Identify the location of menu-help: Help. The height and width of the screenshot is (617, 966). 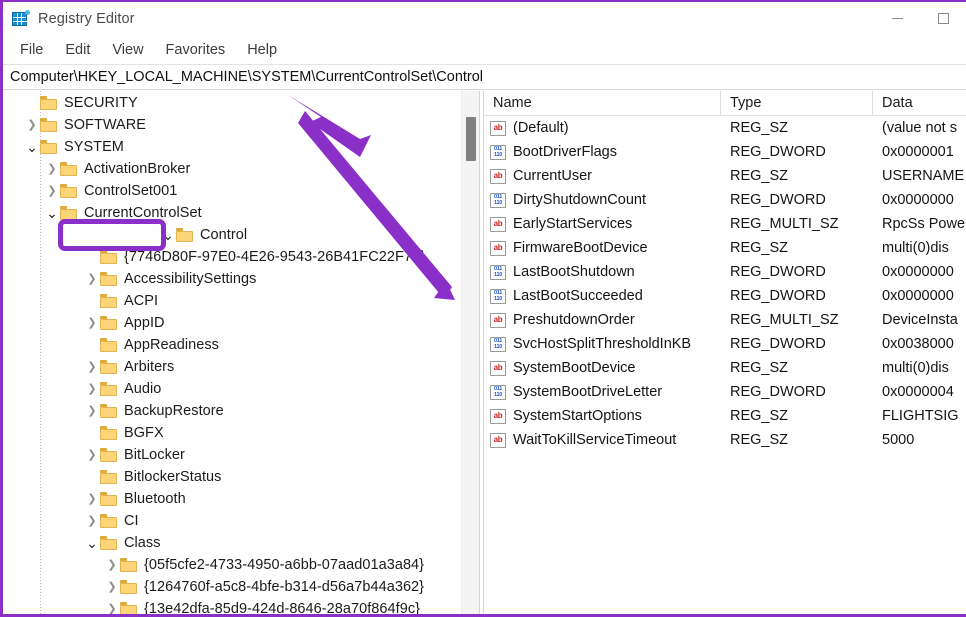
(262, 50).